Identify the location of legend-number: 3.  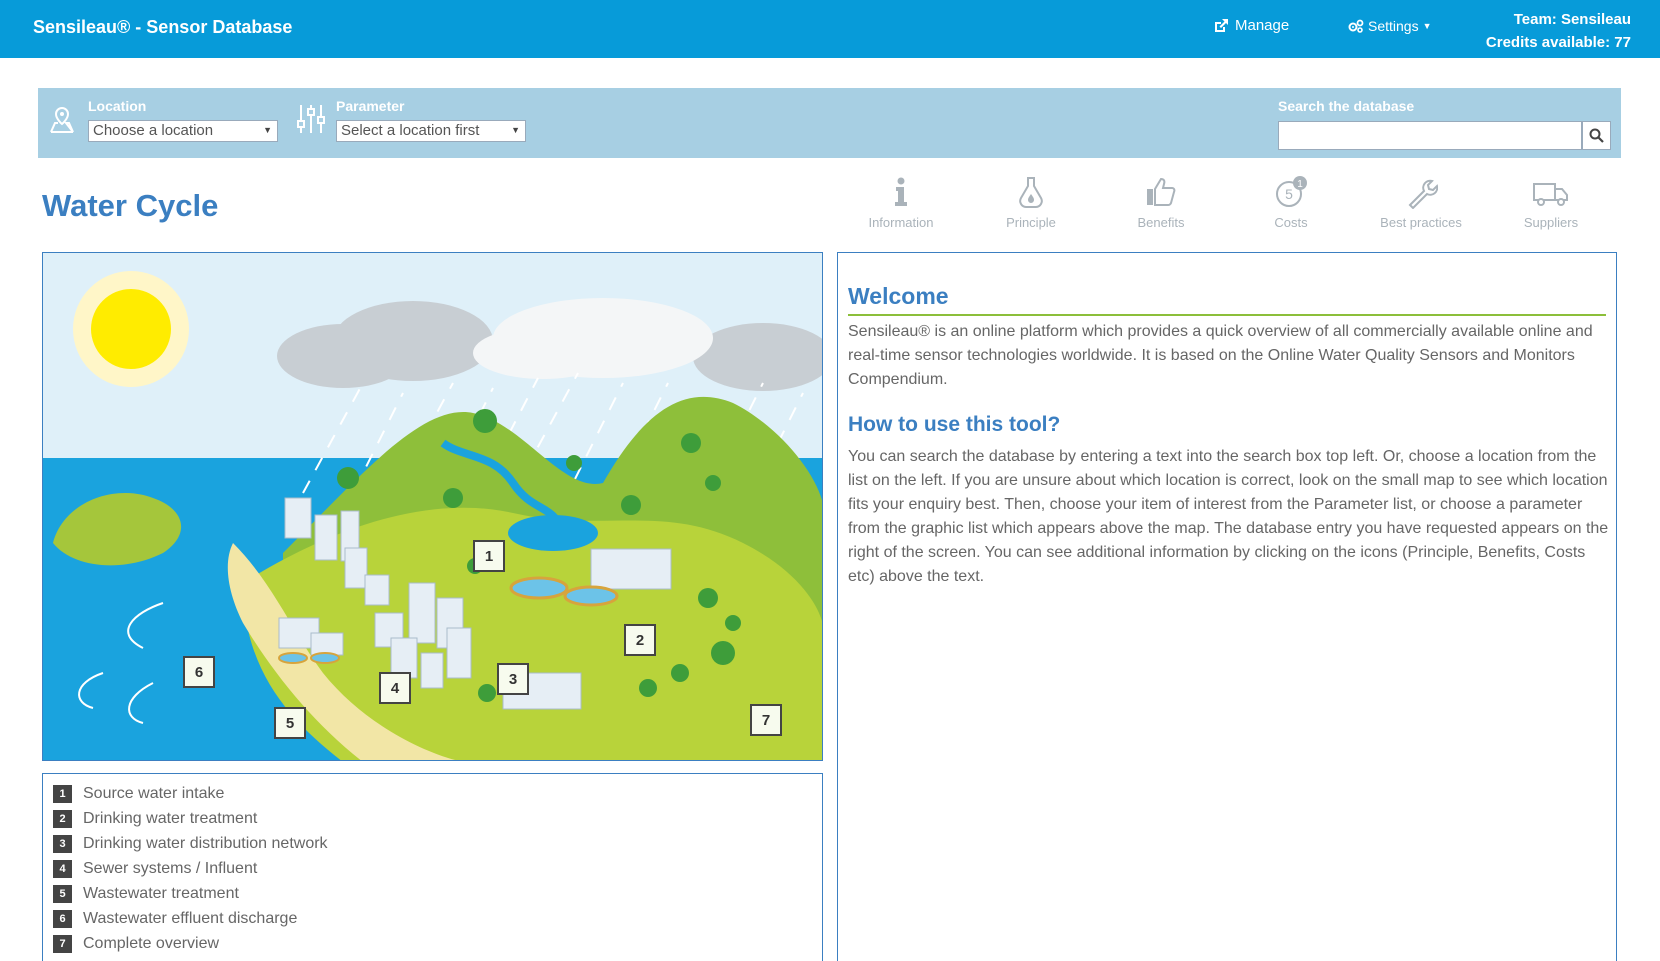
(62, 844).